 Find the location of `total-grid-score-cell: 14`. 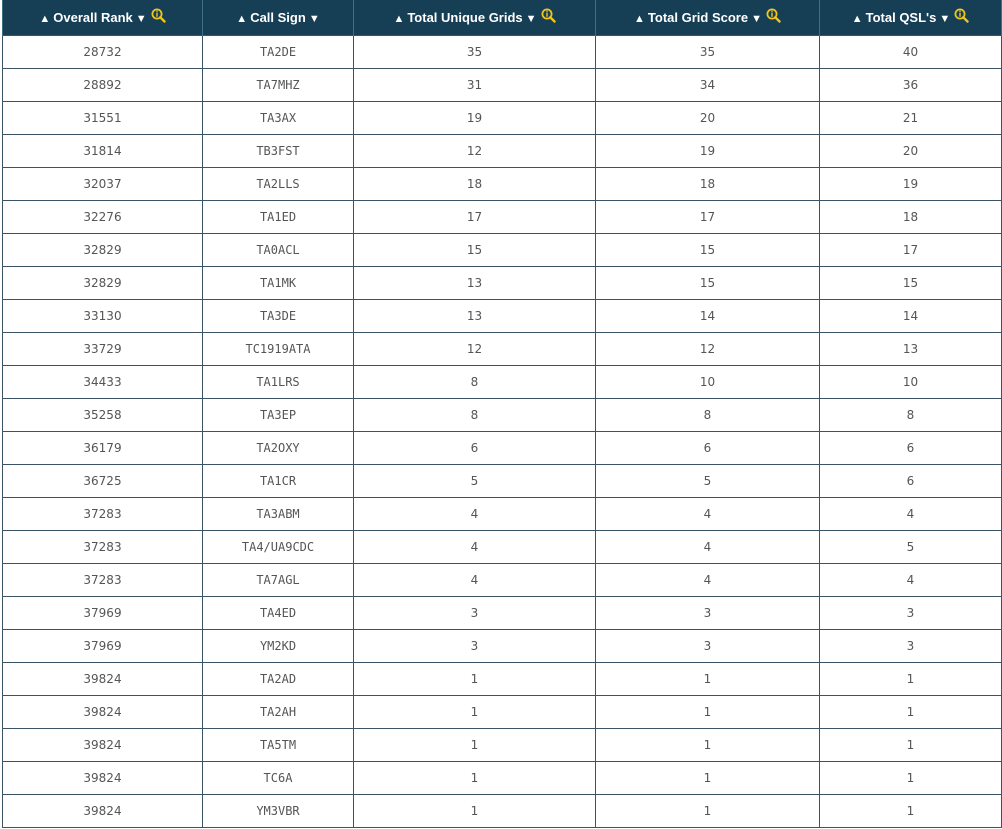

total-grid-score-cell: 14 is located at coordinates (707, 315).